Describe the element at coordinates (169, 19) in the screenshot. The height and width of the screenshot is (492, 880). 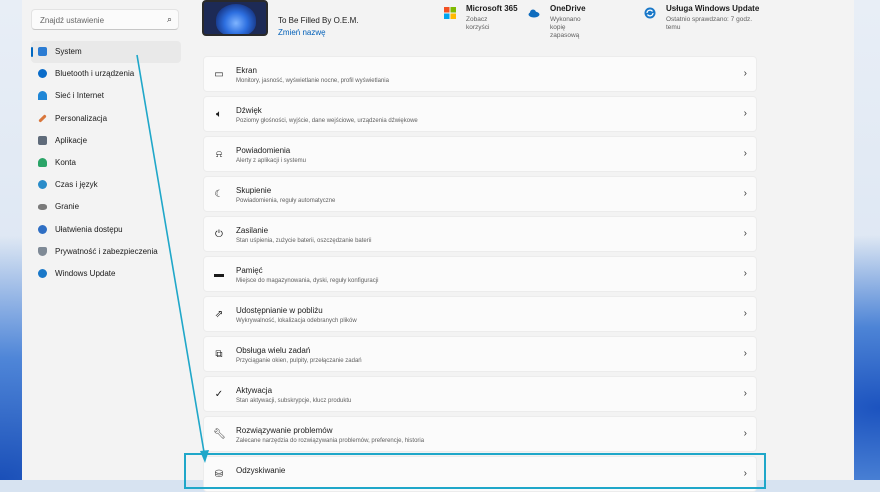
I see `search-icon: ⌕` at that location.